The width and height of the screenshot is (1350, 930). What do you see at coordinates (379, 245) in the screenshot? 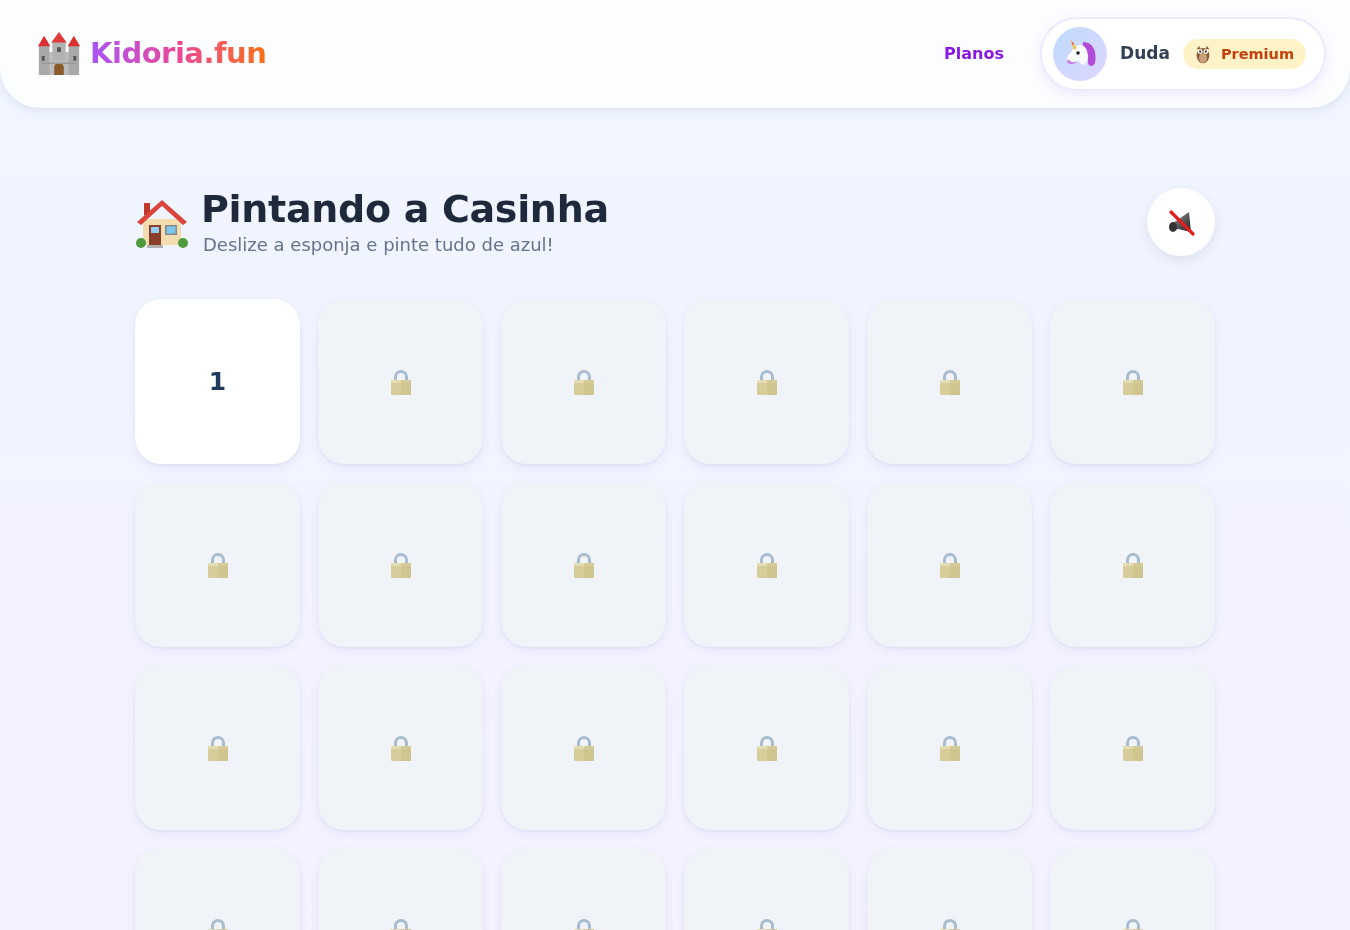
I see `page-subtitle: Deslize a esponja e pinte tudo de azul!` at bounding box center [379, 245].